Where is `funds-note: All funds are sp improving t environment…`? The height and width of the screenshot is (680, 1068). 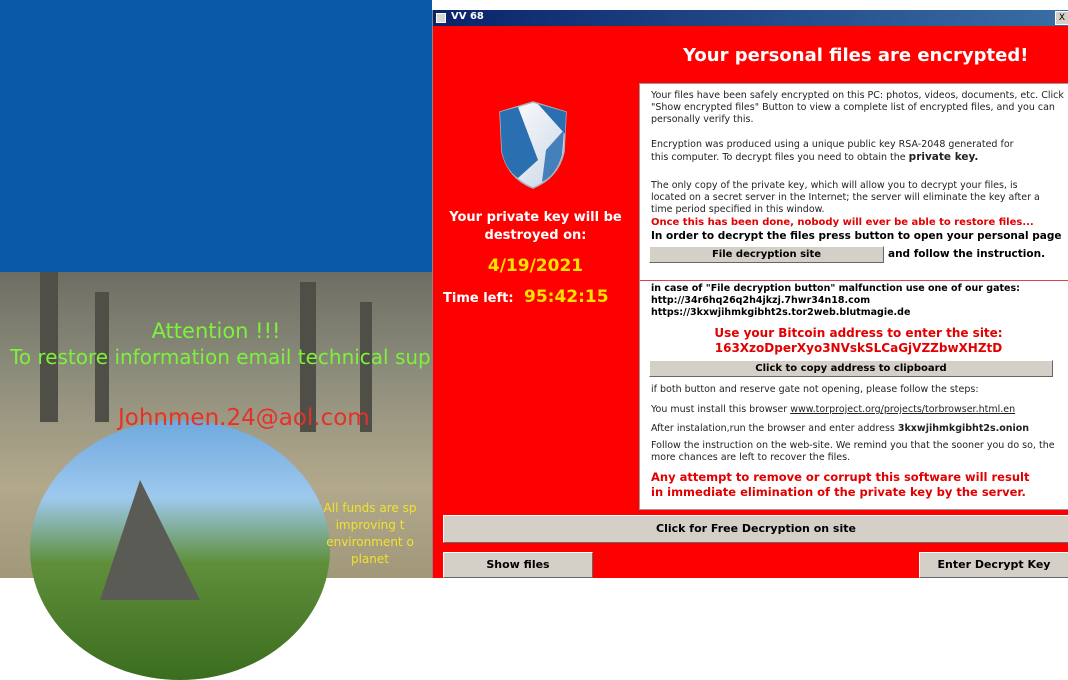
funds-note: All funds are sp improving t environment… is located at coordinates (370, 534).